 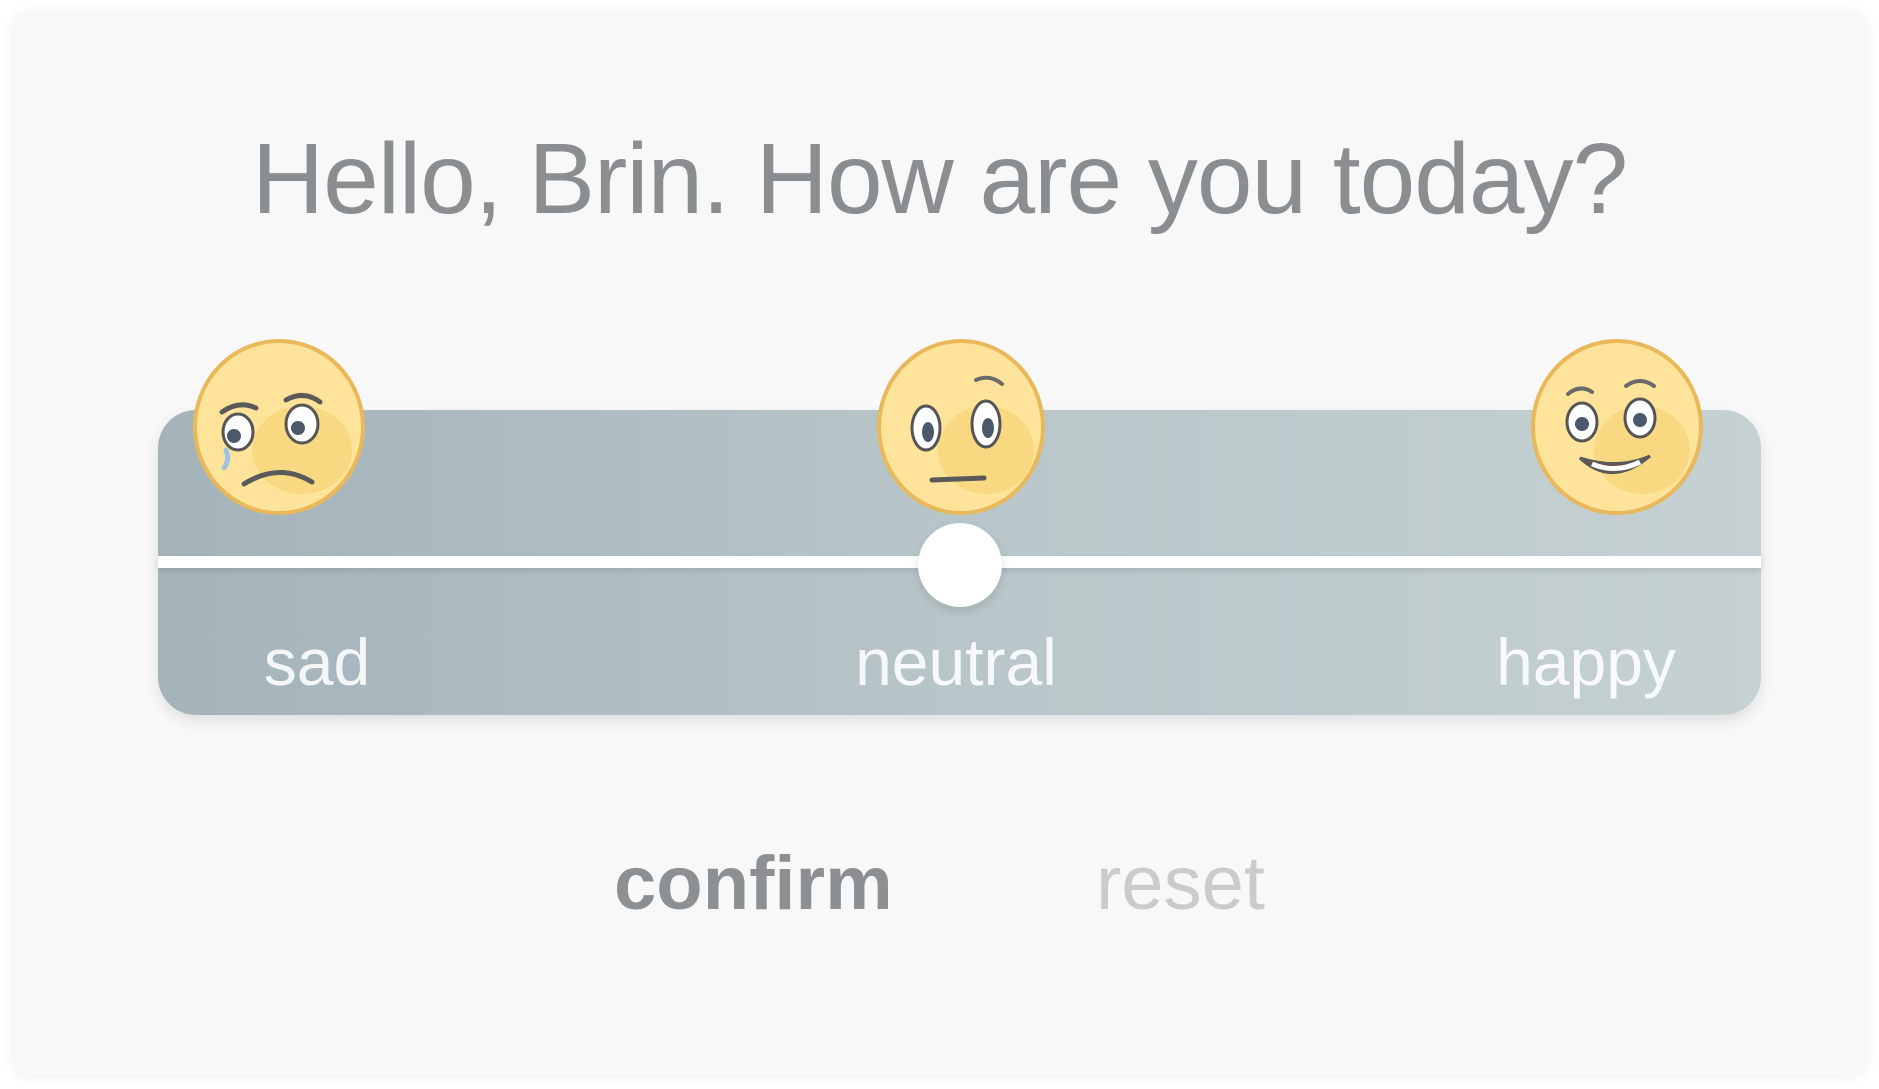 What do you see at coordinates (939, 179) in the screenshot?
I see `greeting-title: Hello, Brin. How are you today?` at bounding box center [939, 179].